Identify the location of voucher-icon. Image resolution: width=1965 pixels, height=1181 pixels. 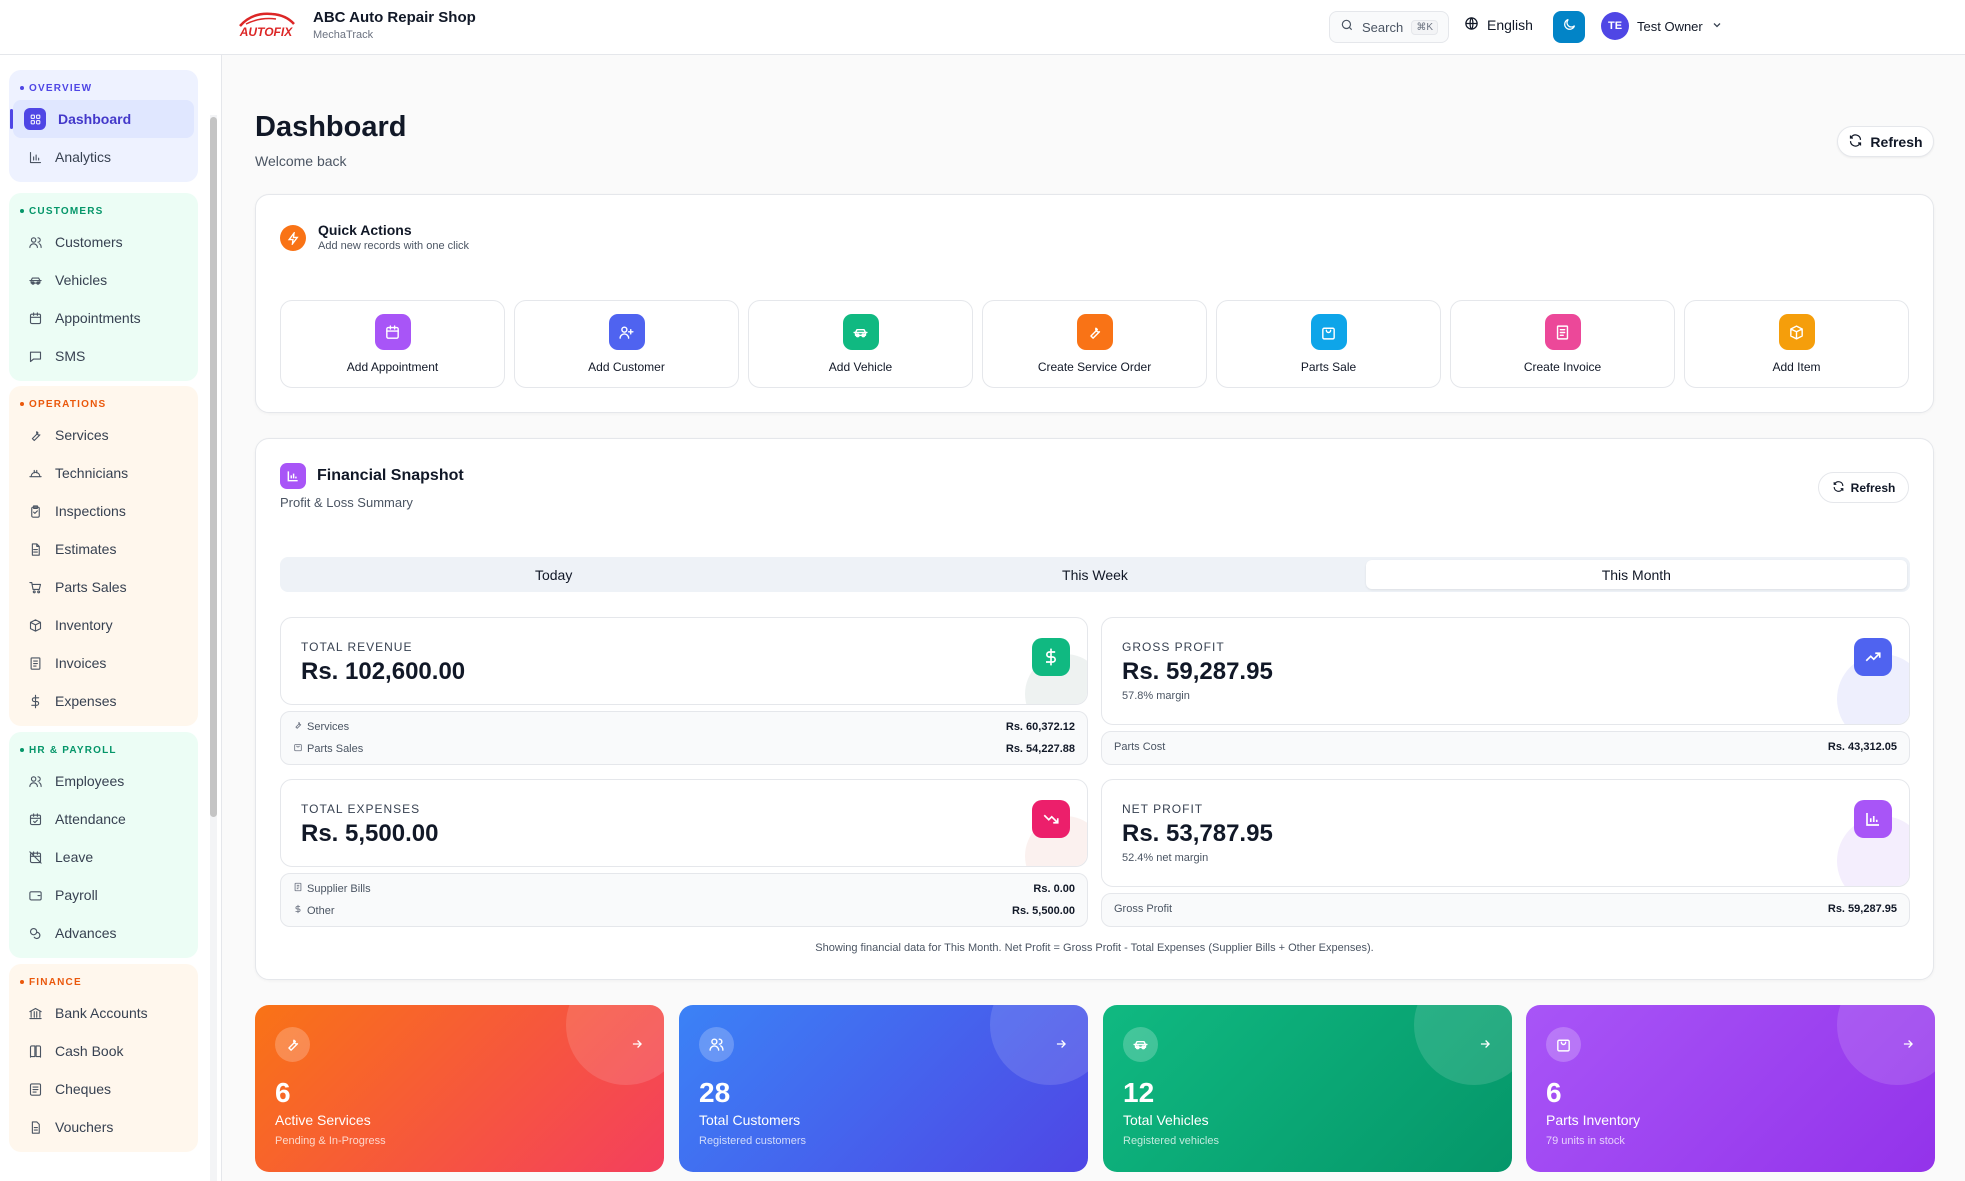
(35, 1127).